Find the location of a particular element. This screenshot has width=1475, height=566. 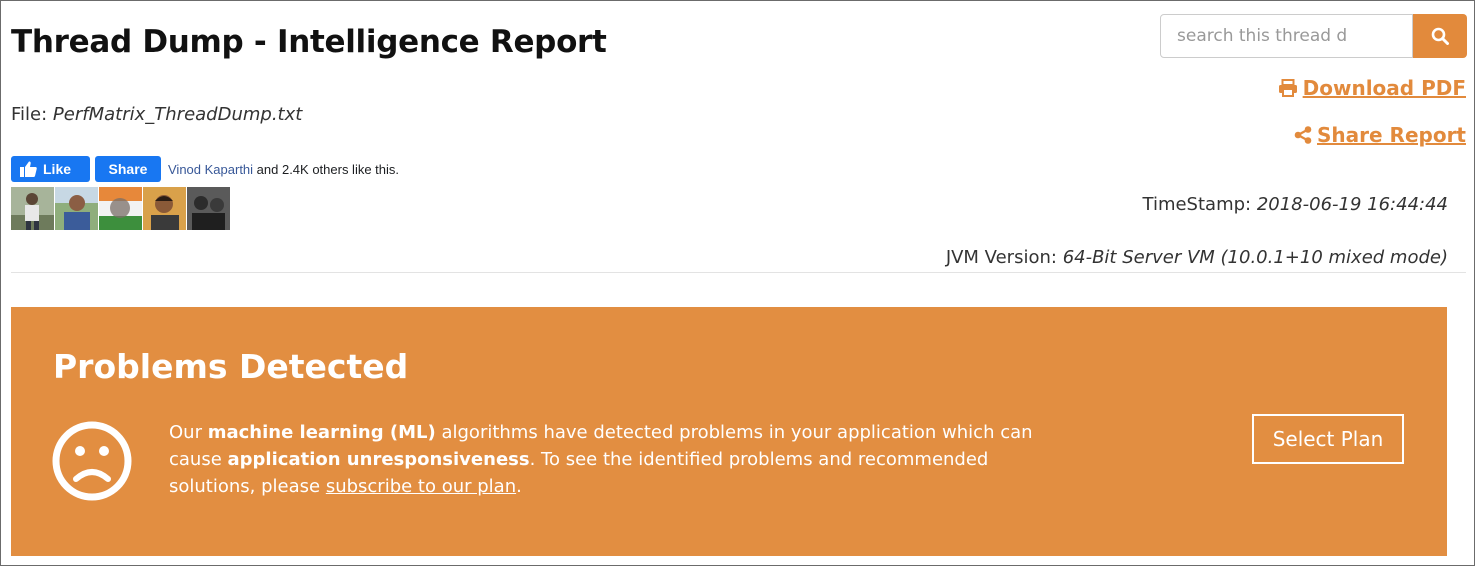

share-report-link: Share Report is located at coordinates (1380, 135).